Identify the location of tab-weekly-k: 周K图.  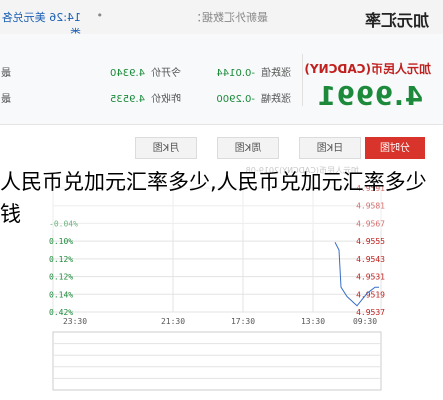
(248, 148).